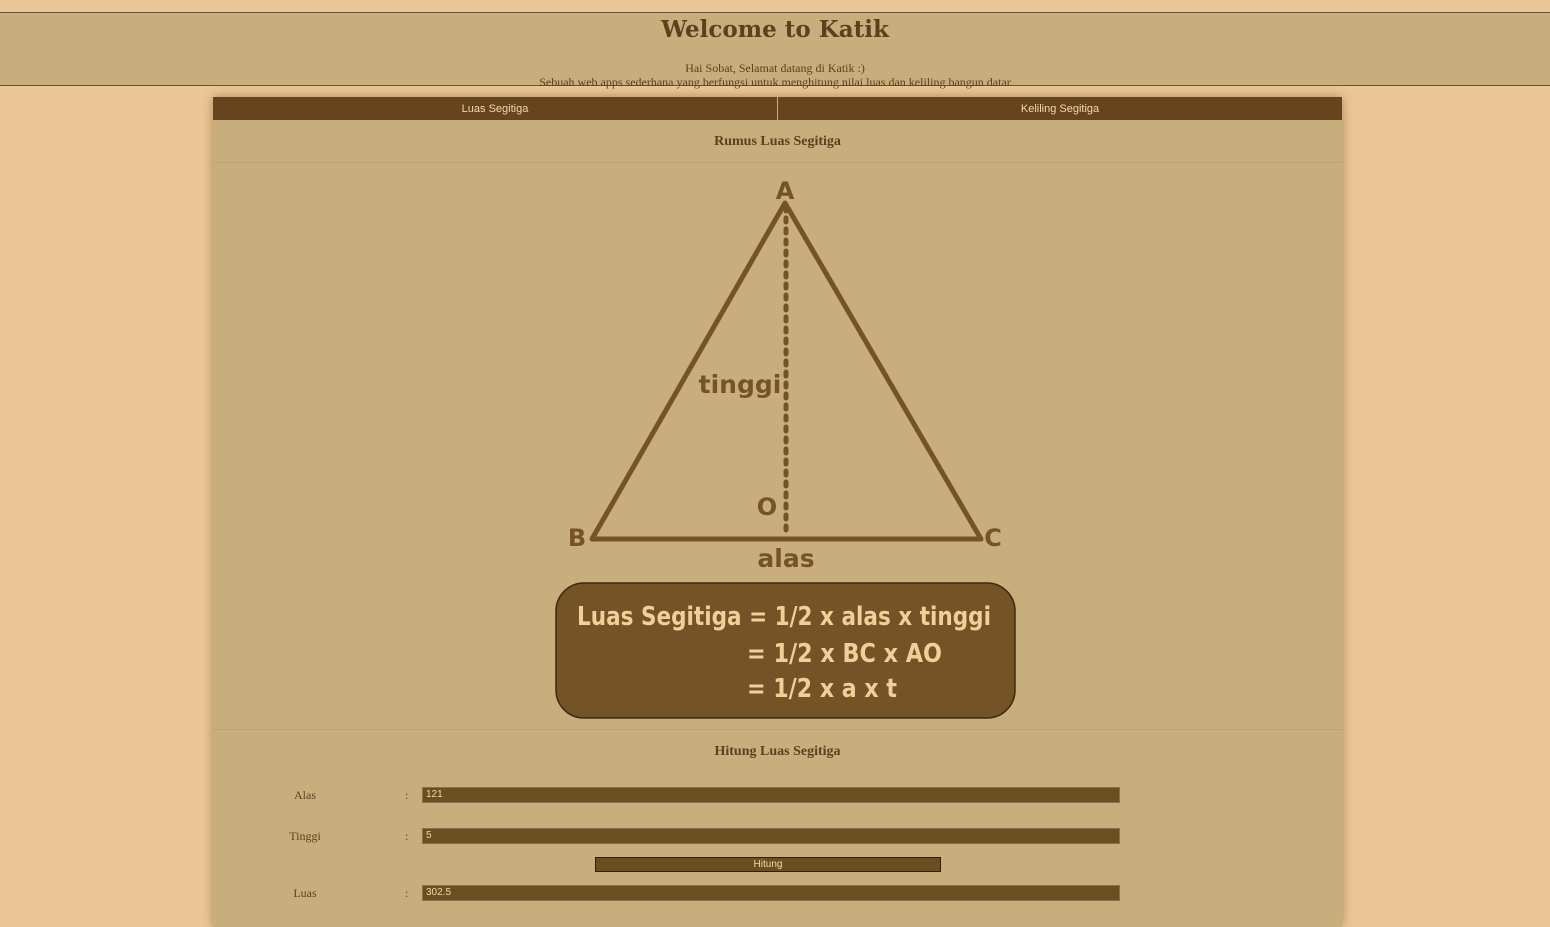 Image resolution: width=1550 pixels, height=927 pixels. I want to click on luas-output: 302.5, so click(771, 893).